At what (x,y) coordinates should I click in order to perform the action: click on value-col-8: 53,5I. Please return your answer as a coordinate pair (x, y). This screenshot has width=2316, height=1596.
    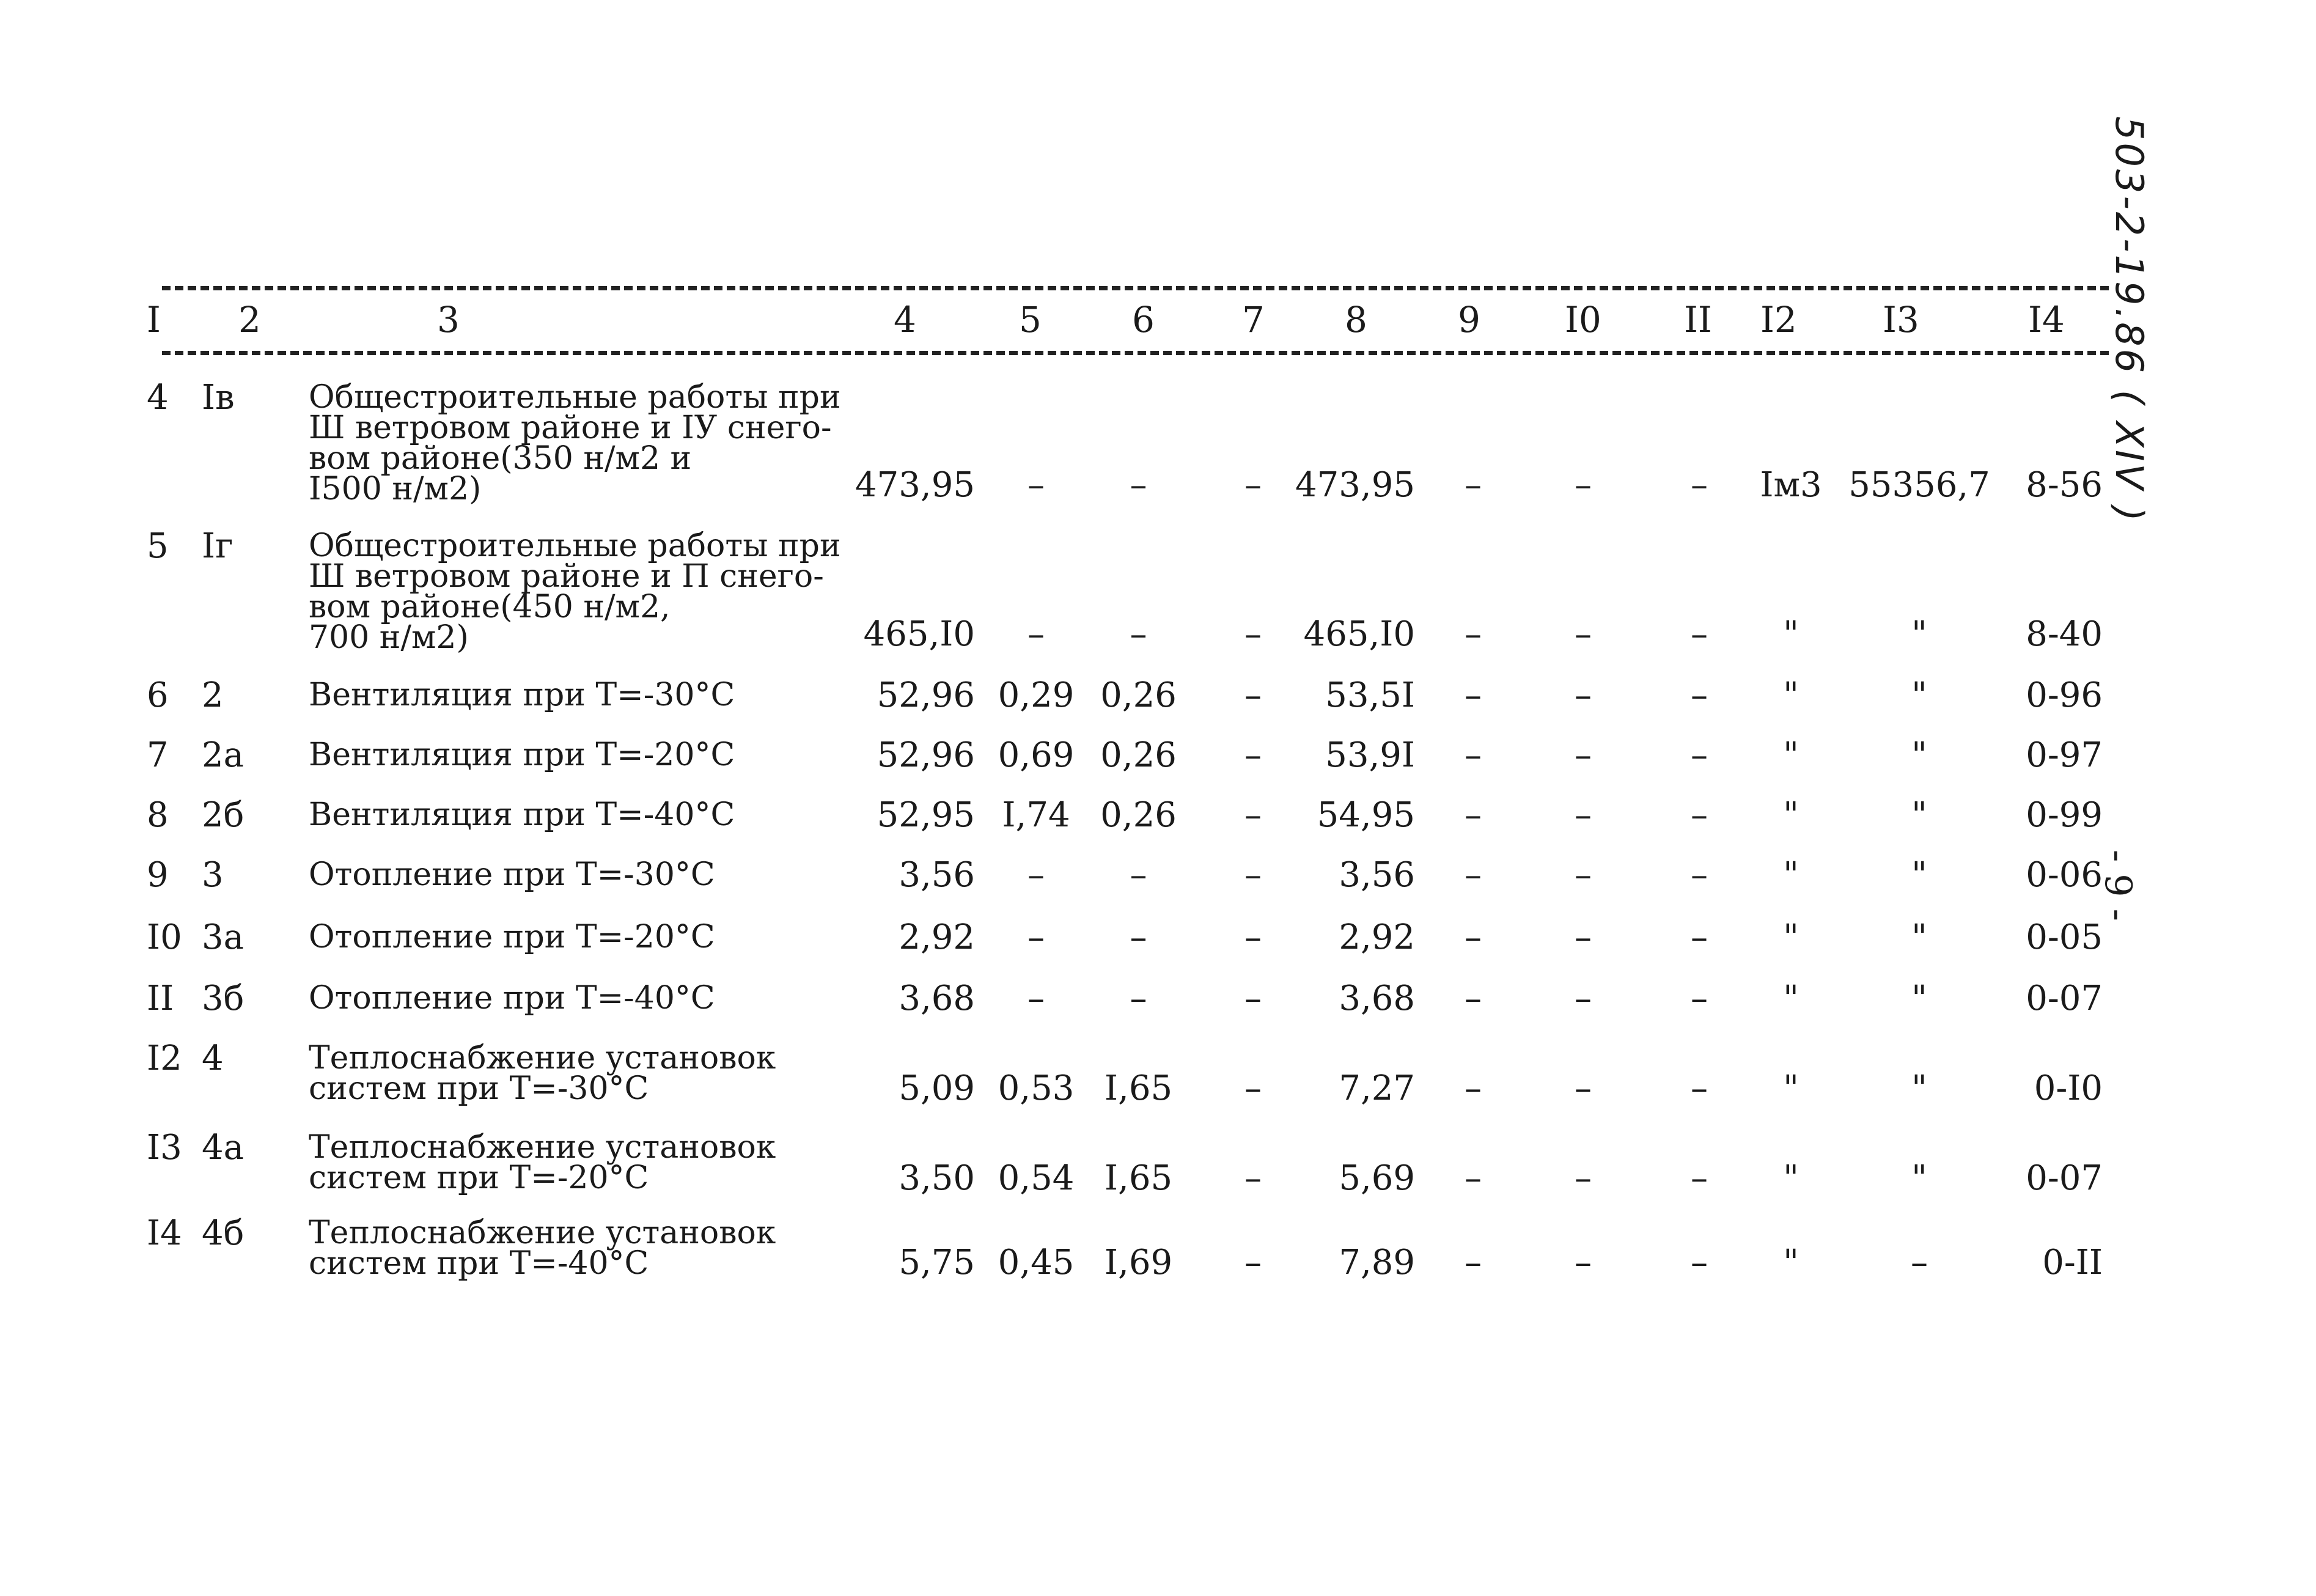
    Looking at the image, I should click on (1370, 695).